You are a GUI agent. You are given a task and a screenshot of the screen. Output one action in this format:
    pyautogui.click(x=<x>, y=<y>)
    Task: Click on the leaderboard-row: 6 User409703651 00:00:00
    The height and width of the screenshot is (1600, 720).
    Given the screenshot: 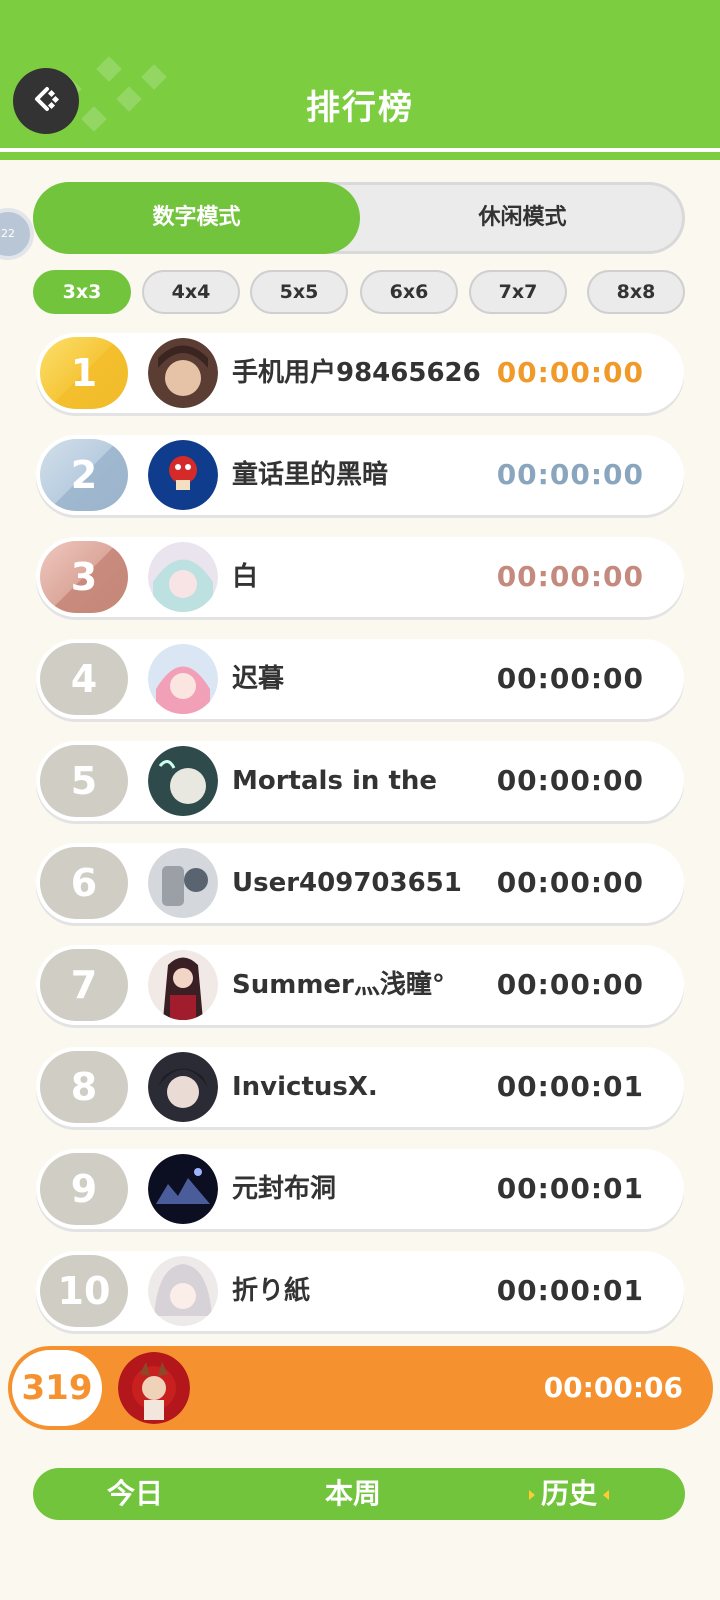 What is the action you would take?
    pyautogui.click(x=360, y=883)
    